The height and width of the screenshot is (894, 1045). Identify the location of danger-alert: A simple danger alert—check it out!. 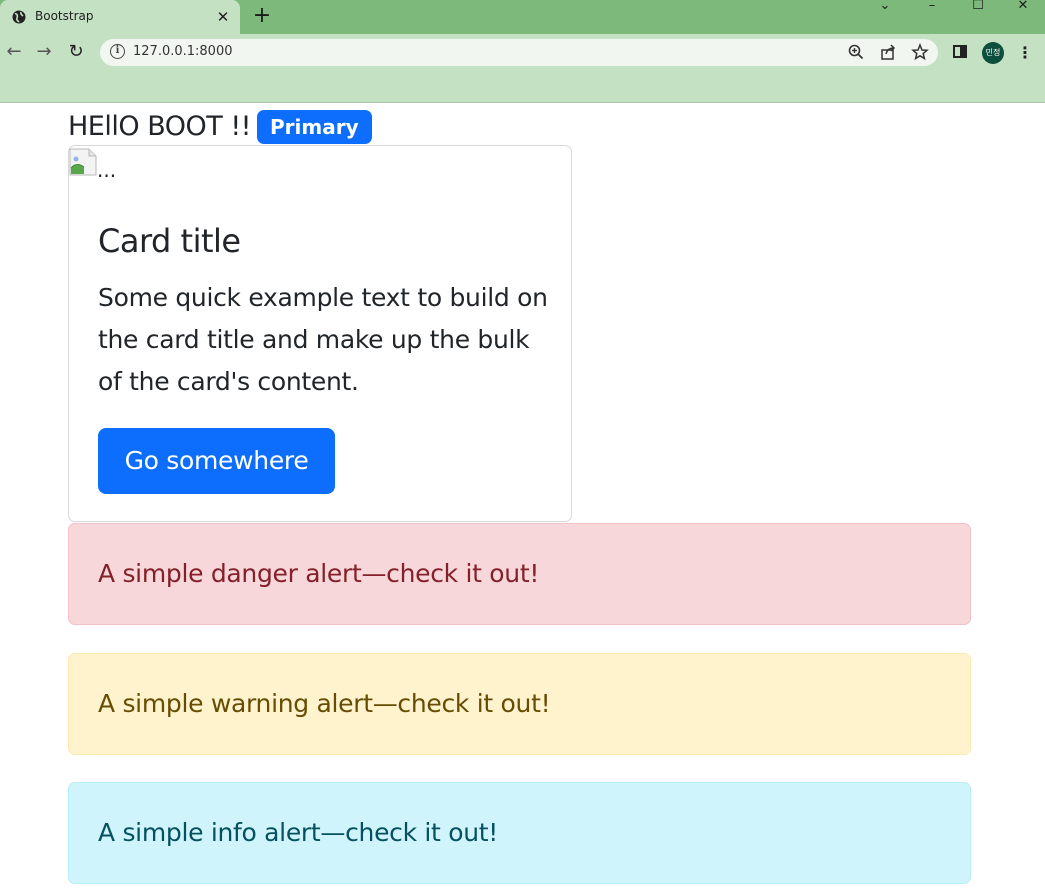
(519, 574).